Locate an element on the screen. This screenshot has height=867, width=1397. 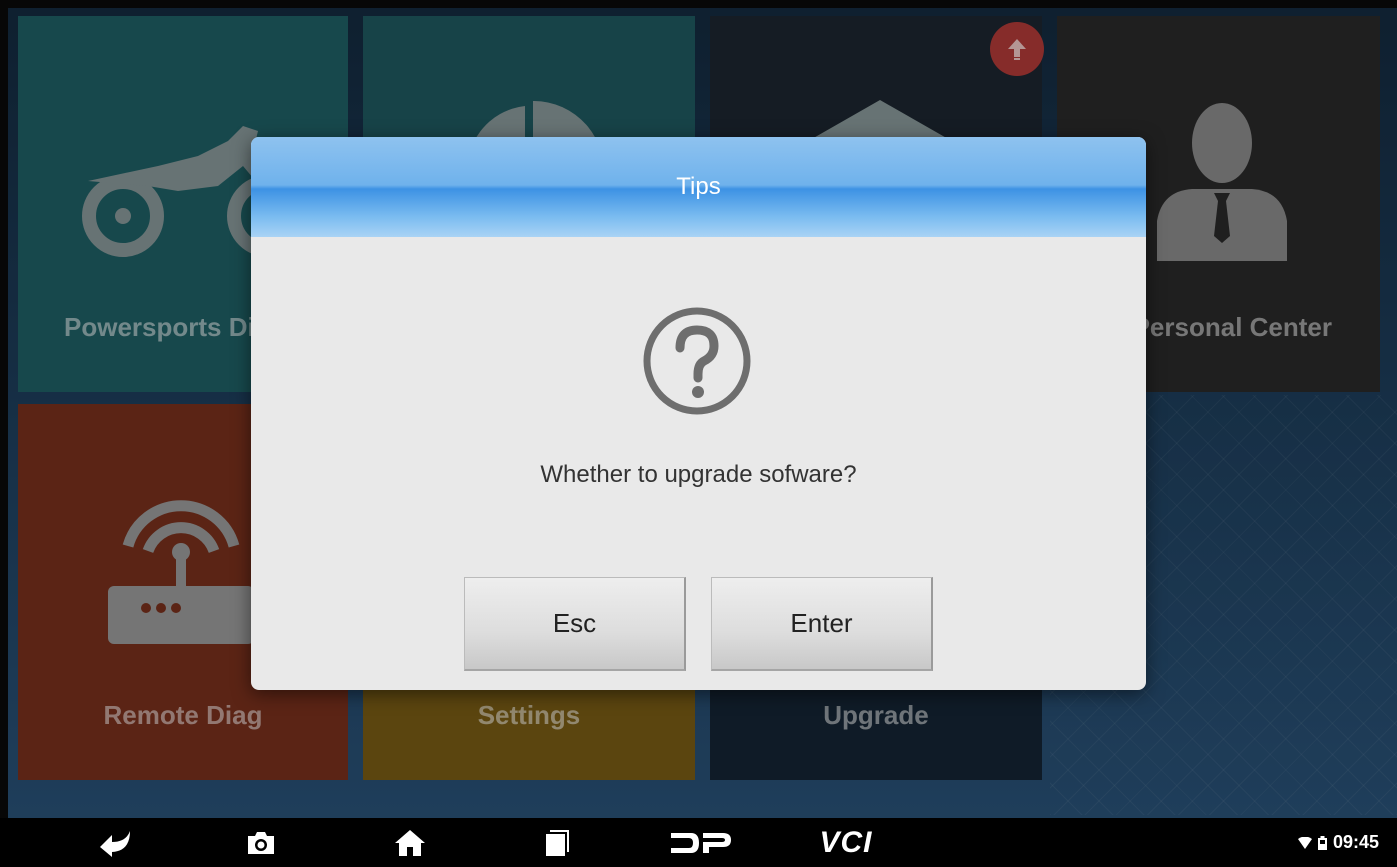
home-button is located at coordinates (410, 842).